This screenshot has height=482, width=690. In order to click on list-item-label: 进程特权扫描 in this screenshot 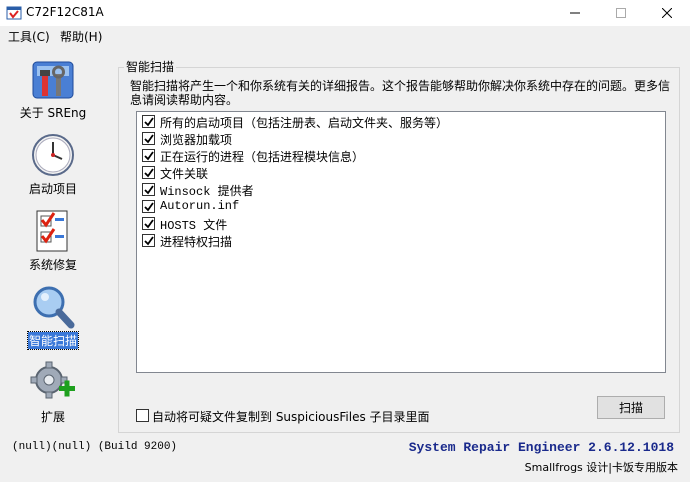, I will do `click(196, 242)`.